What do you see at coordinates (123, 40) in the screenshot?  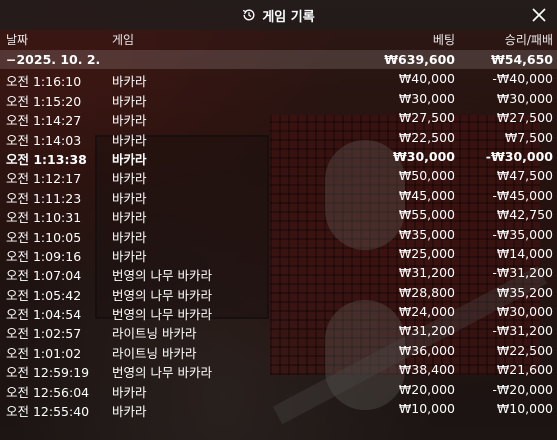 I see `column-header-game: 게임` at bounding box center [123, 40].